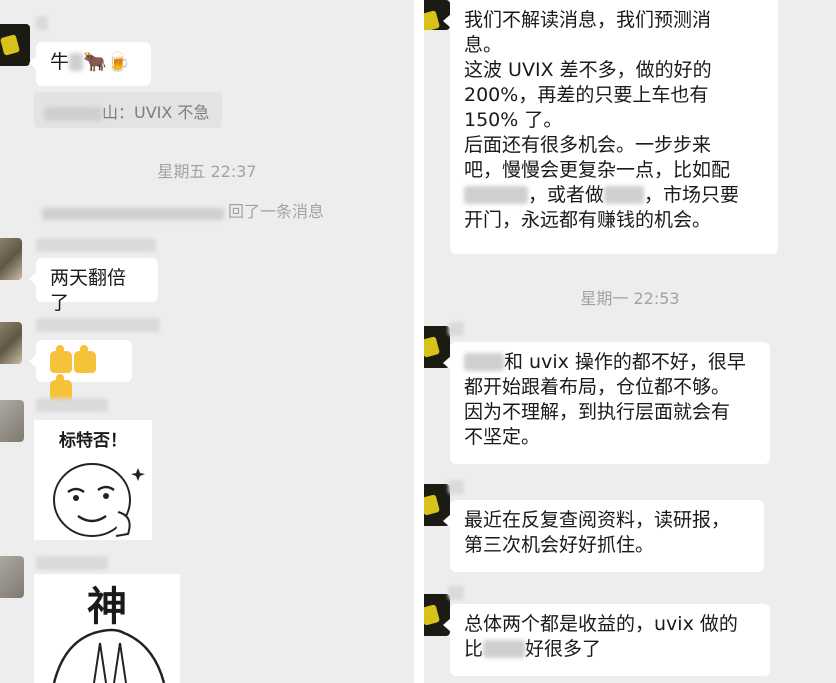 This screenshot has width=836, height=683. What do you see at coordinates (207, 171) in the screenshot?
I see `timestamp: 星期五 22:37` at bounding box center [207, 171].